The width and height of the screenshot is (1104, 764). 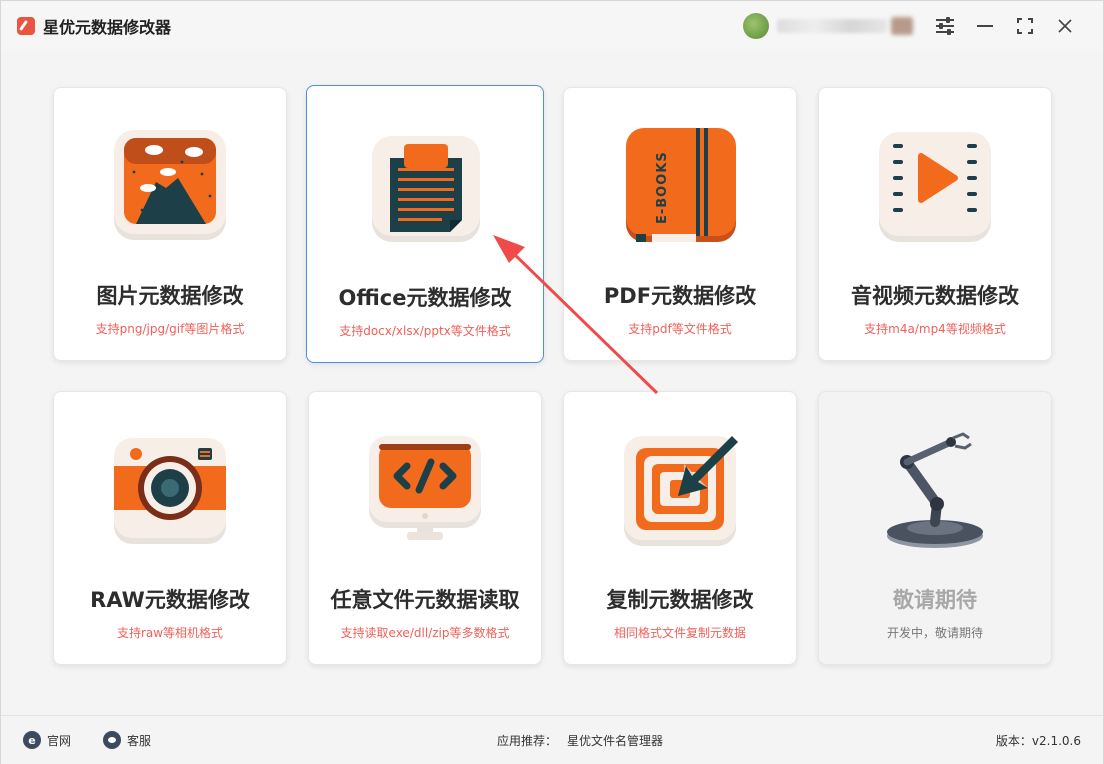 I want to click on website-link: e 官网, so click(x=47, y=740).